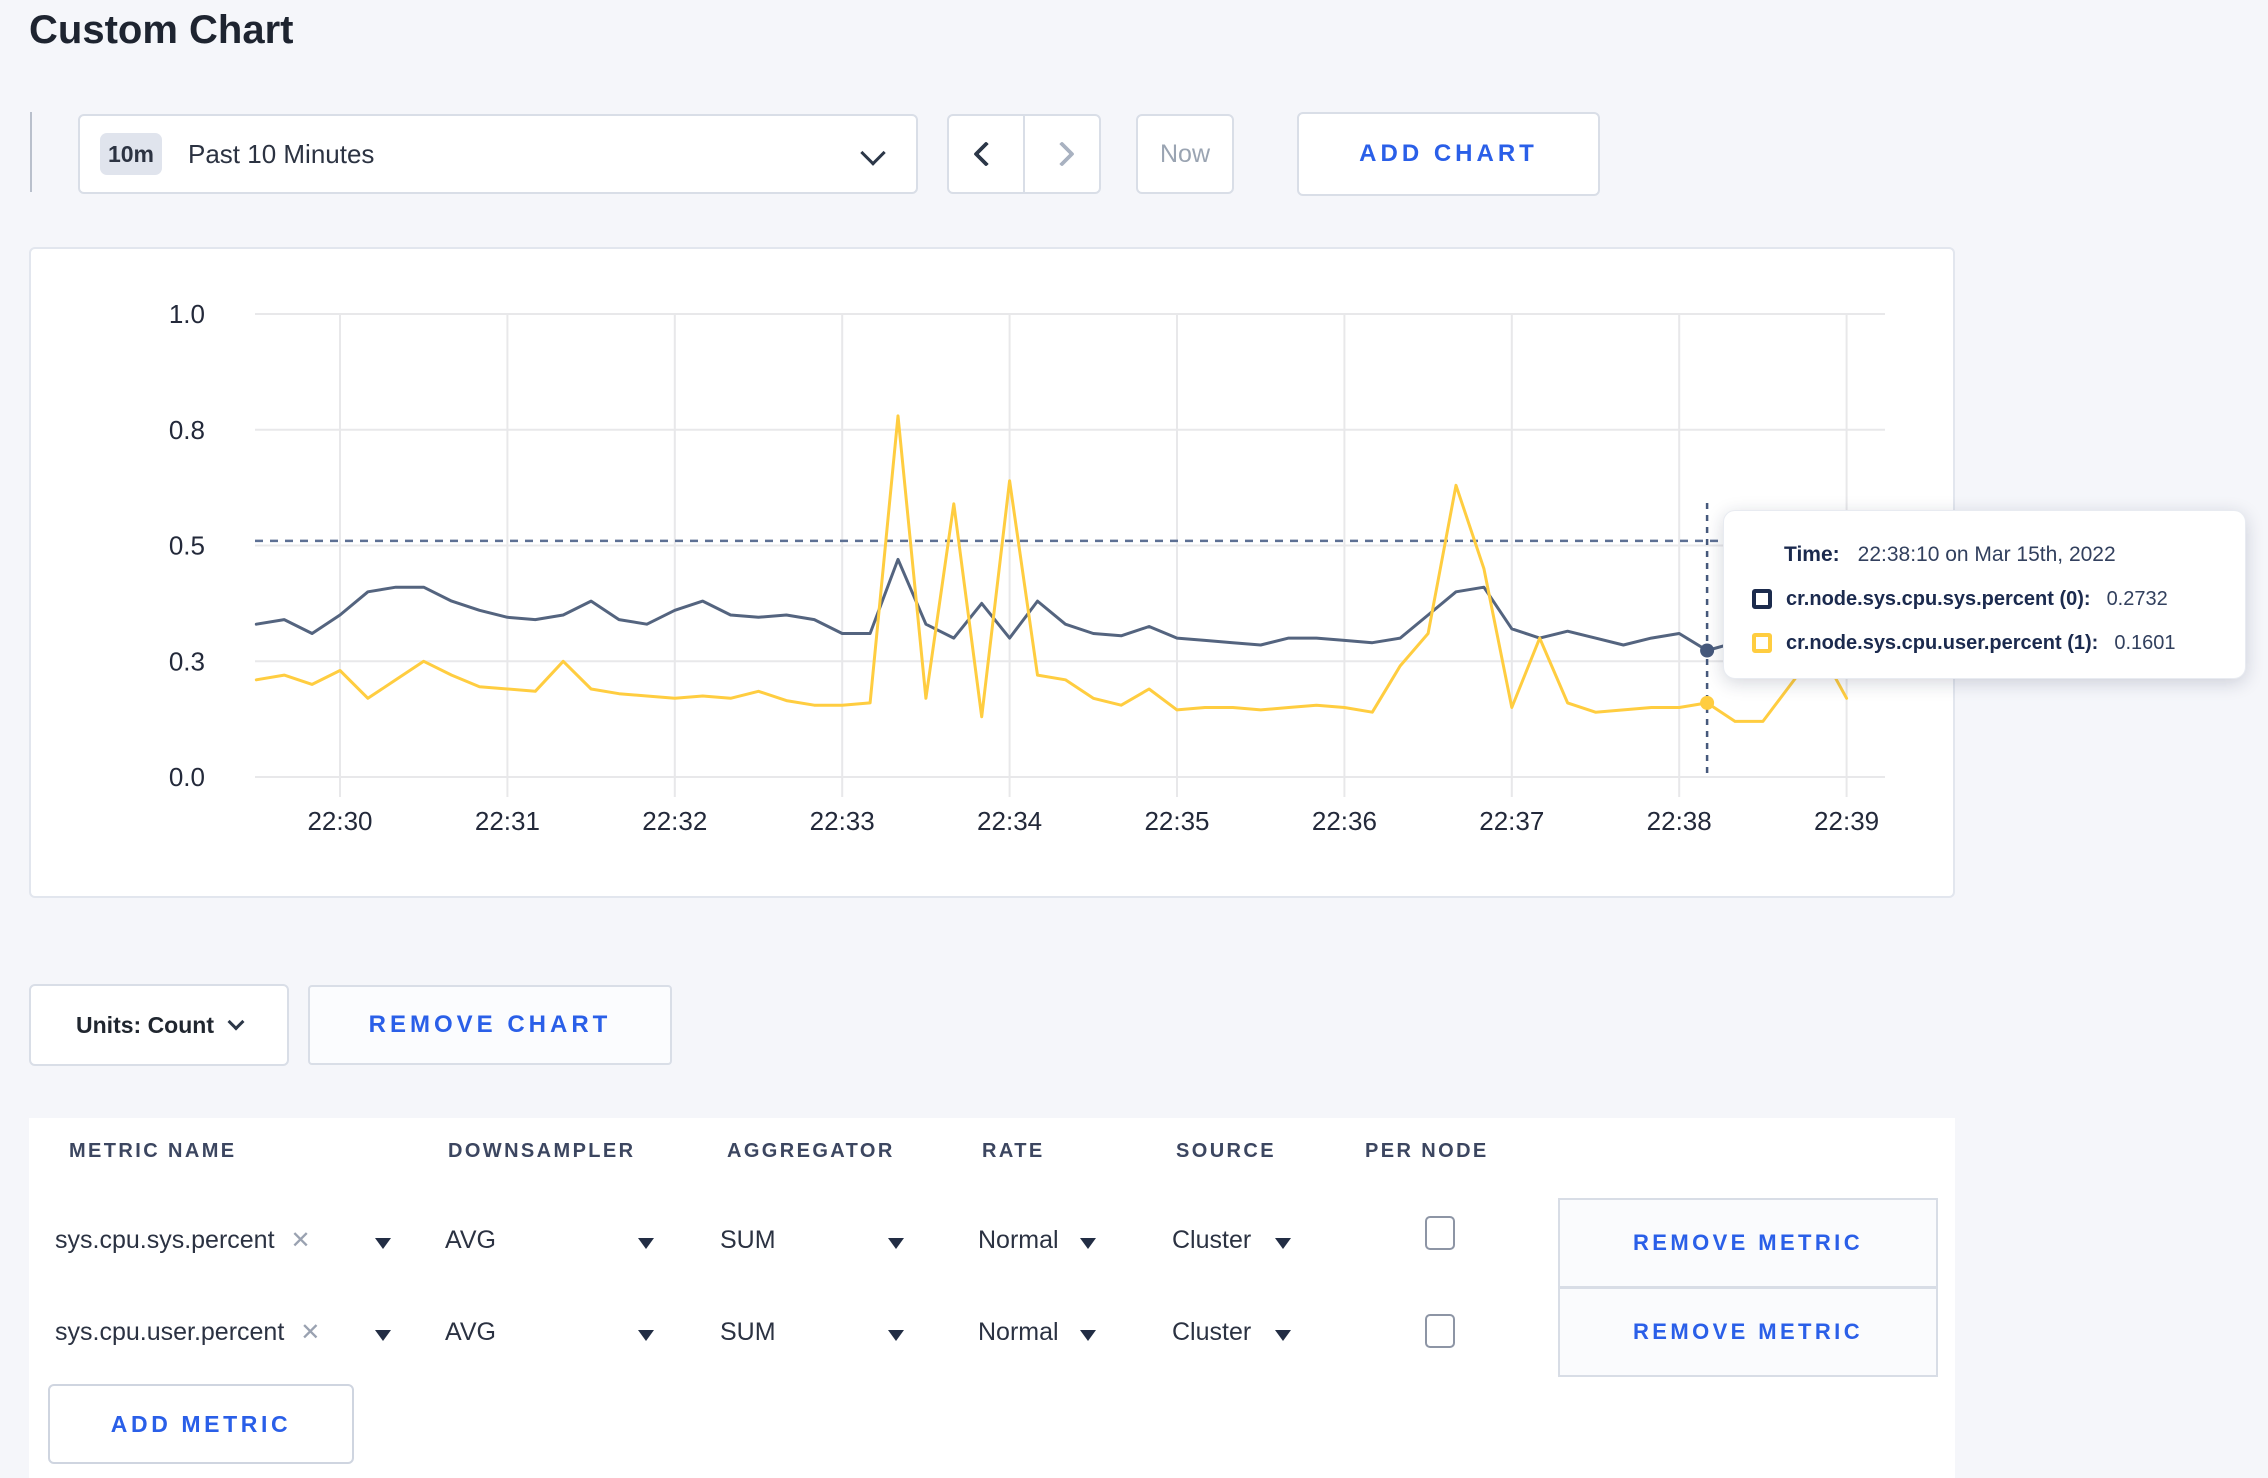  I want to click on metric-name-select: sys.cpu.sys.percent ✕, so click(183, 1240).